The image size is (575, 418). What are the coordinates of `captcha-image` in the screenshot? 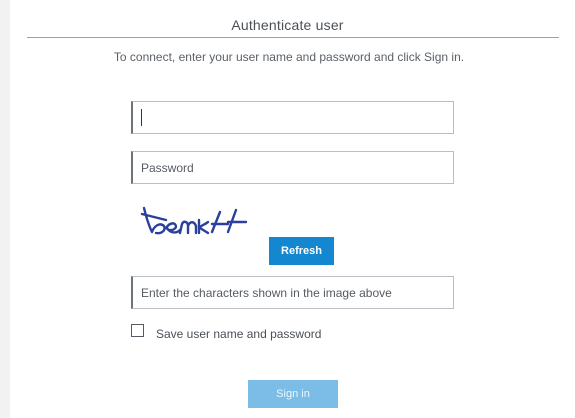 It's located at (194, 220).